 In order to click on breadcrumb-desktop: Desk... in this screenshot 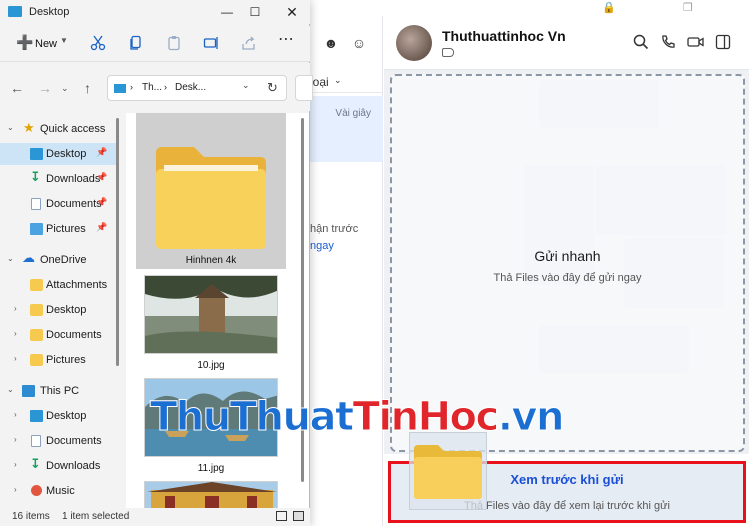, I will do `click(190, 87)`.